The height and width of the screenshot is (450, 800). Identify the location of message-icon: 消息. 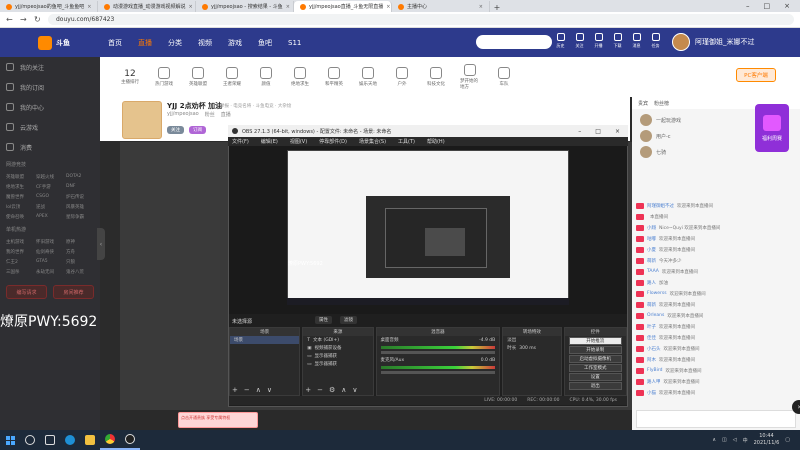
(636, 42).